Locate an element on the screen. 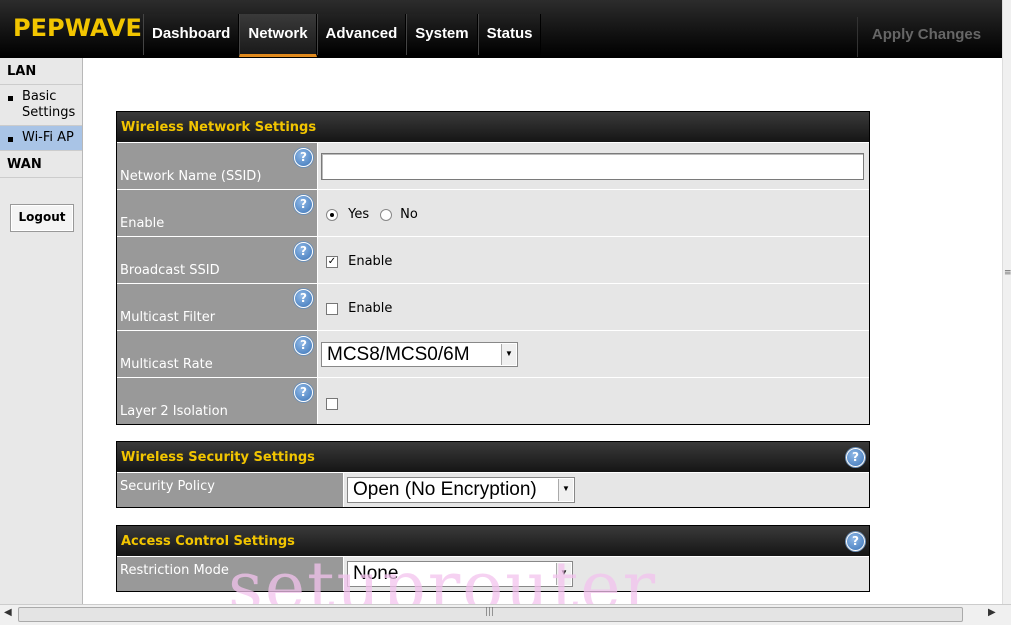 Image resolution: width=1011 pixels, height=627 pixels. ssid-row: Network Name (SSID) ? is located at coordinates (493, 165).